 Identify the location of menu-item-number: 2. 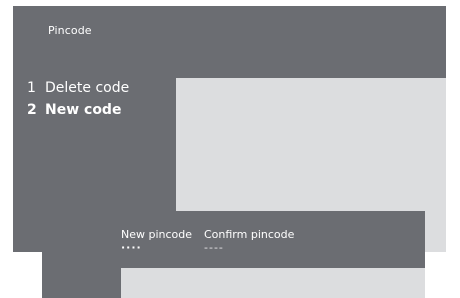
(32, 110).